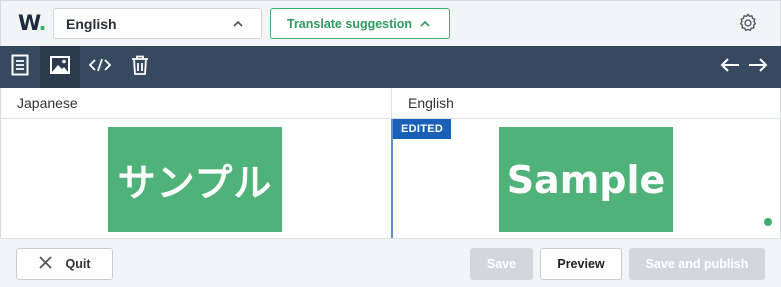 Image resolution: width=781 pixels, height=287 pixels. I want to click on arrow-right-icon, so click(758, 67).